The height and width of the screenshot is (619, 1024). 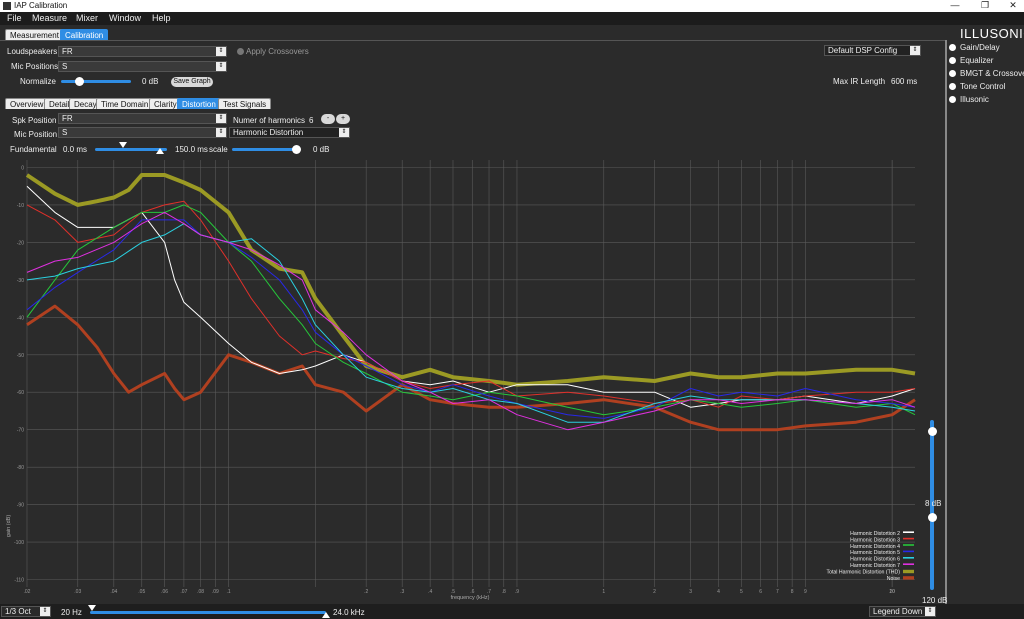 What do you see at coordinates (9, 526) in the screenshot?
I see `y-axis-label: gain (dB)` at bounding box center [9, 526].